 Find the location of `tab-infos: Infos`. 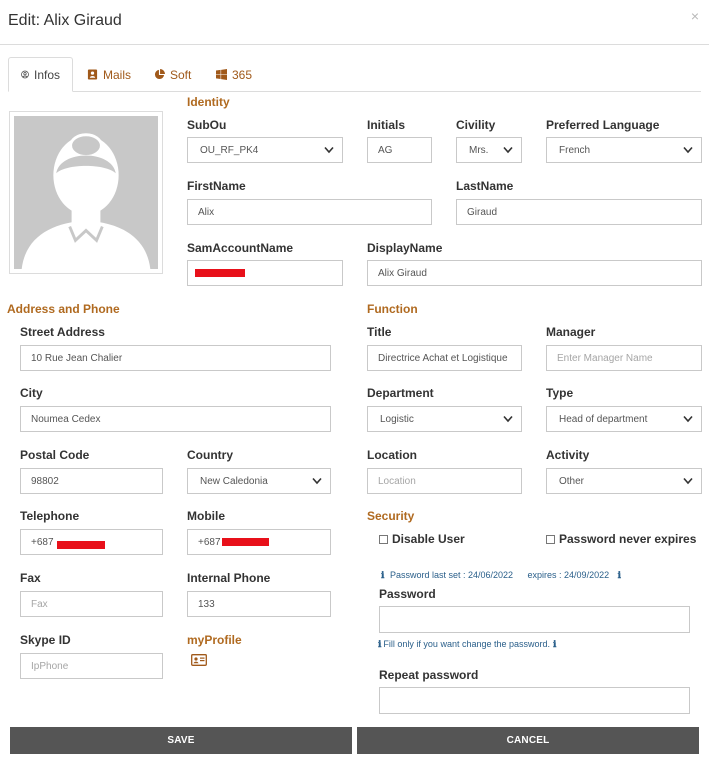

tab-infos: Infos is located at coordinates (40, 74).